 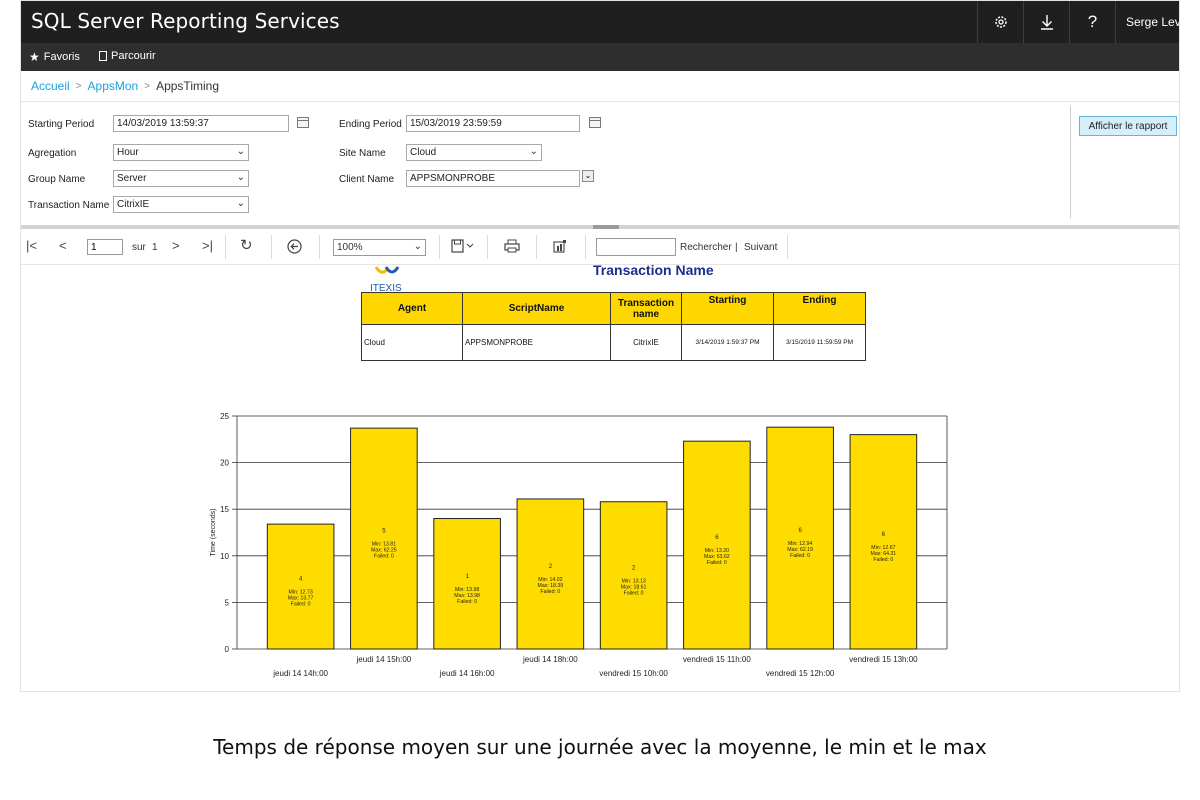 What do you see at coordinates (224, 463) in the screenshot?
I see `y-tick-label: 20` at bounding box center [224, 463].